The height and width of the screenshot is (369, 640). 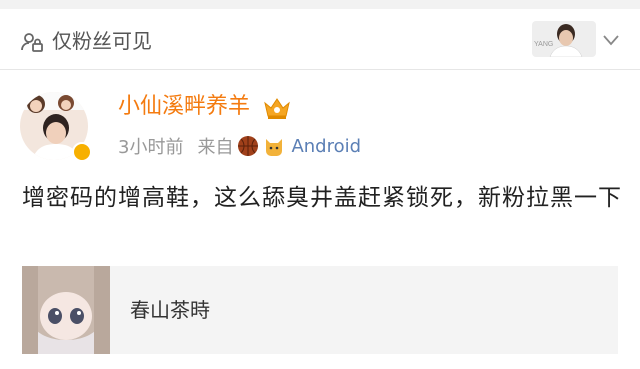 What do you see at coordinates (611, 40) in the screenshot?
I see `chevron-down-icon` at bounding box center [611, 40].